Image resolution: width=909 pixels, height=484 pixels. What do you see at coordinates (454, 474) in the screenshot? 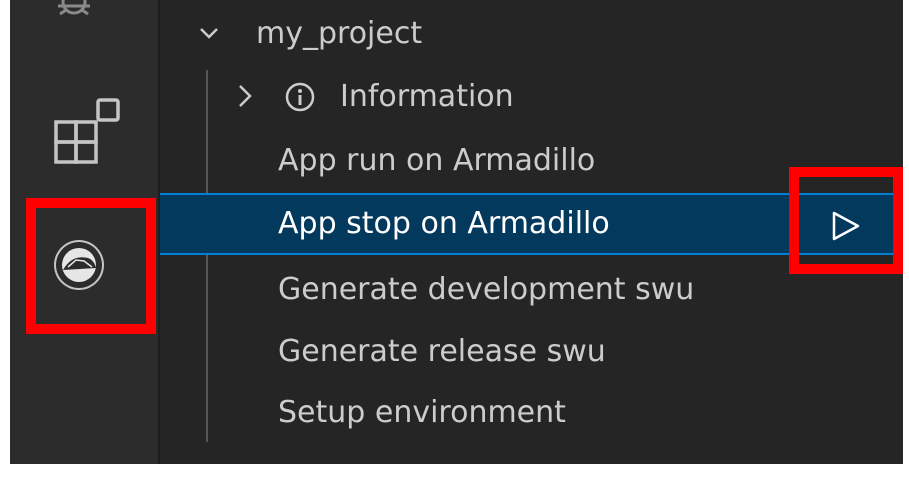
I see `frame-bottom-border` at bounding box center [454, 474].